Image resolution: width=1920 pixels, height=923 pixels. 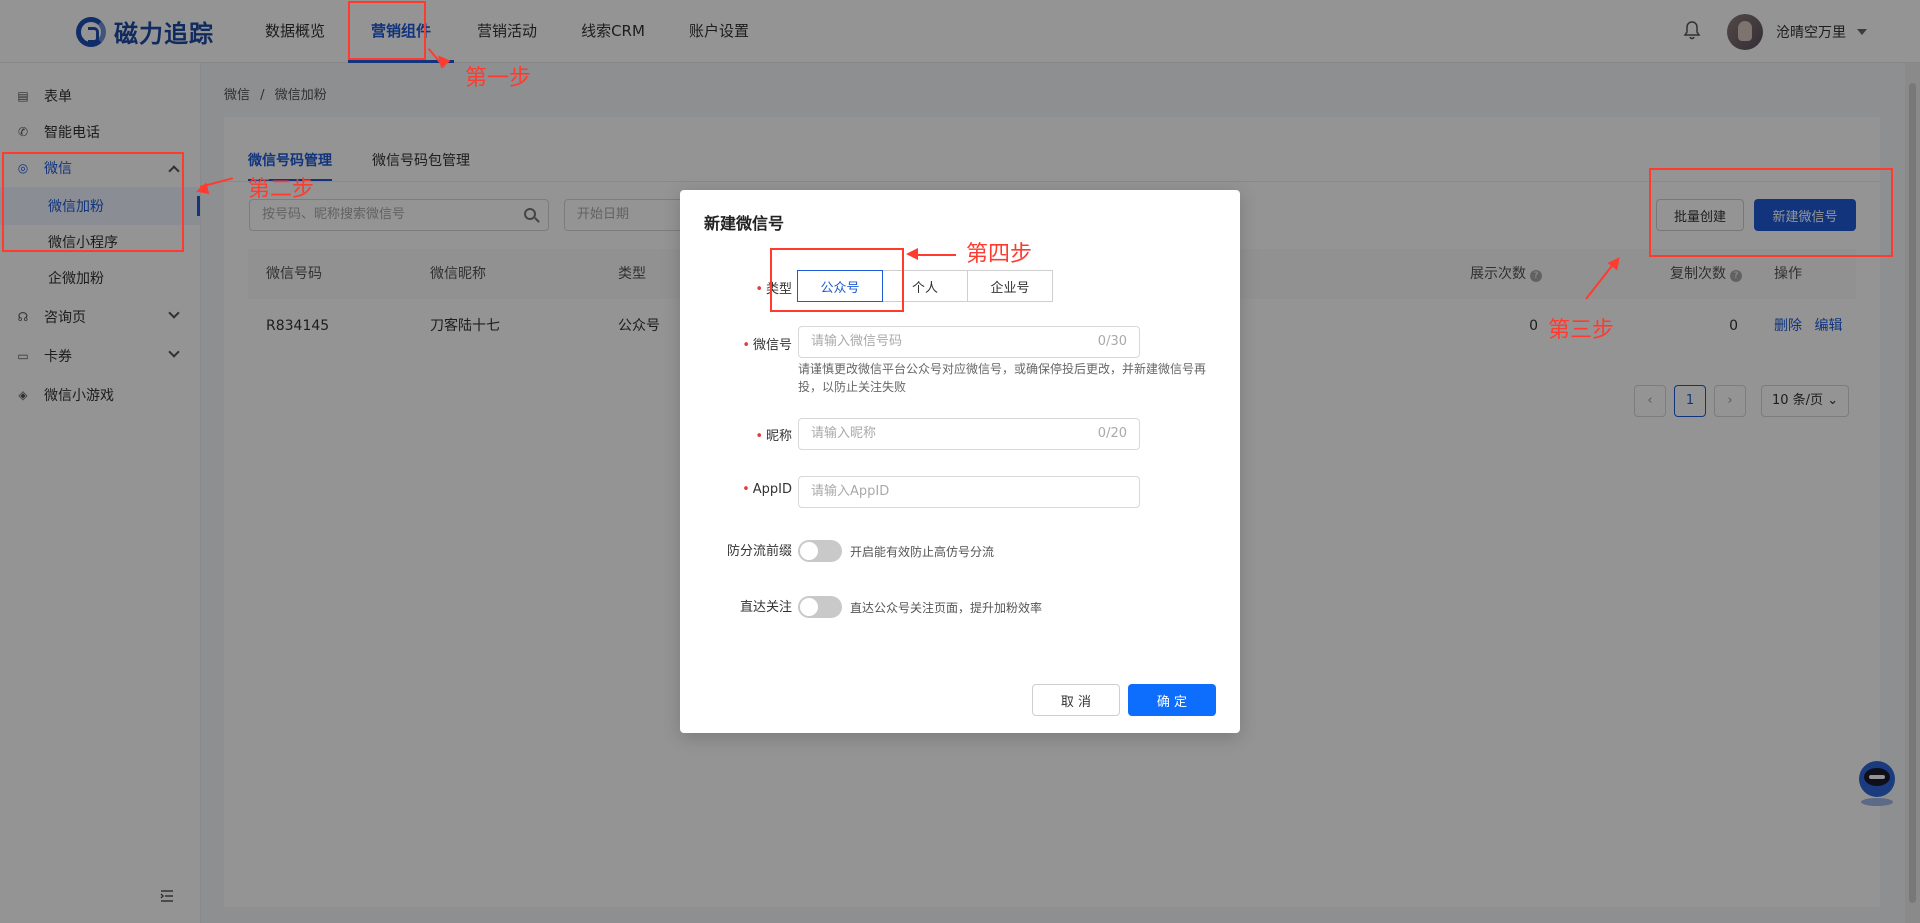 I want to click on anti-diversion-toggle, so click(x=820, y=551).